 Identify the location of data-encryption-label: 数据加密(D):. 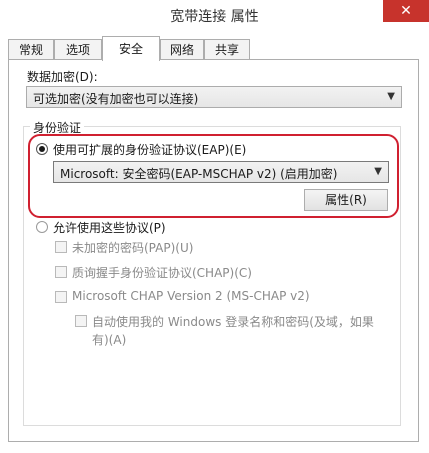
(62, 77).